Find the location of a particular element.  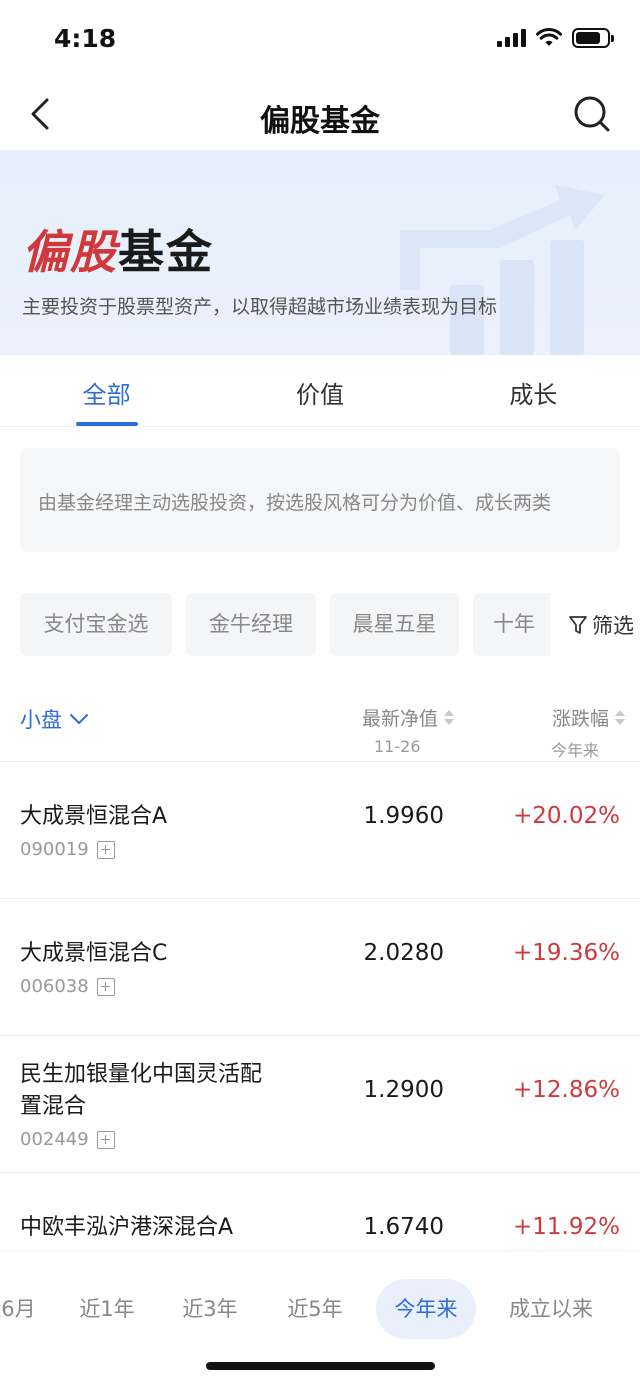

fund-code: 002449 is located at coordinates (67, 1139).